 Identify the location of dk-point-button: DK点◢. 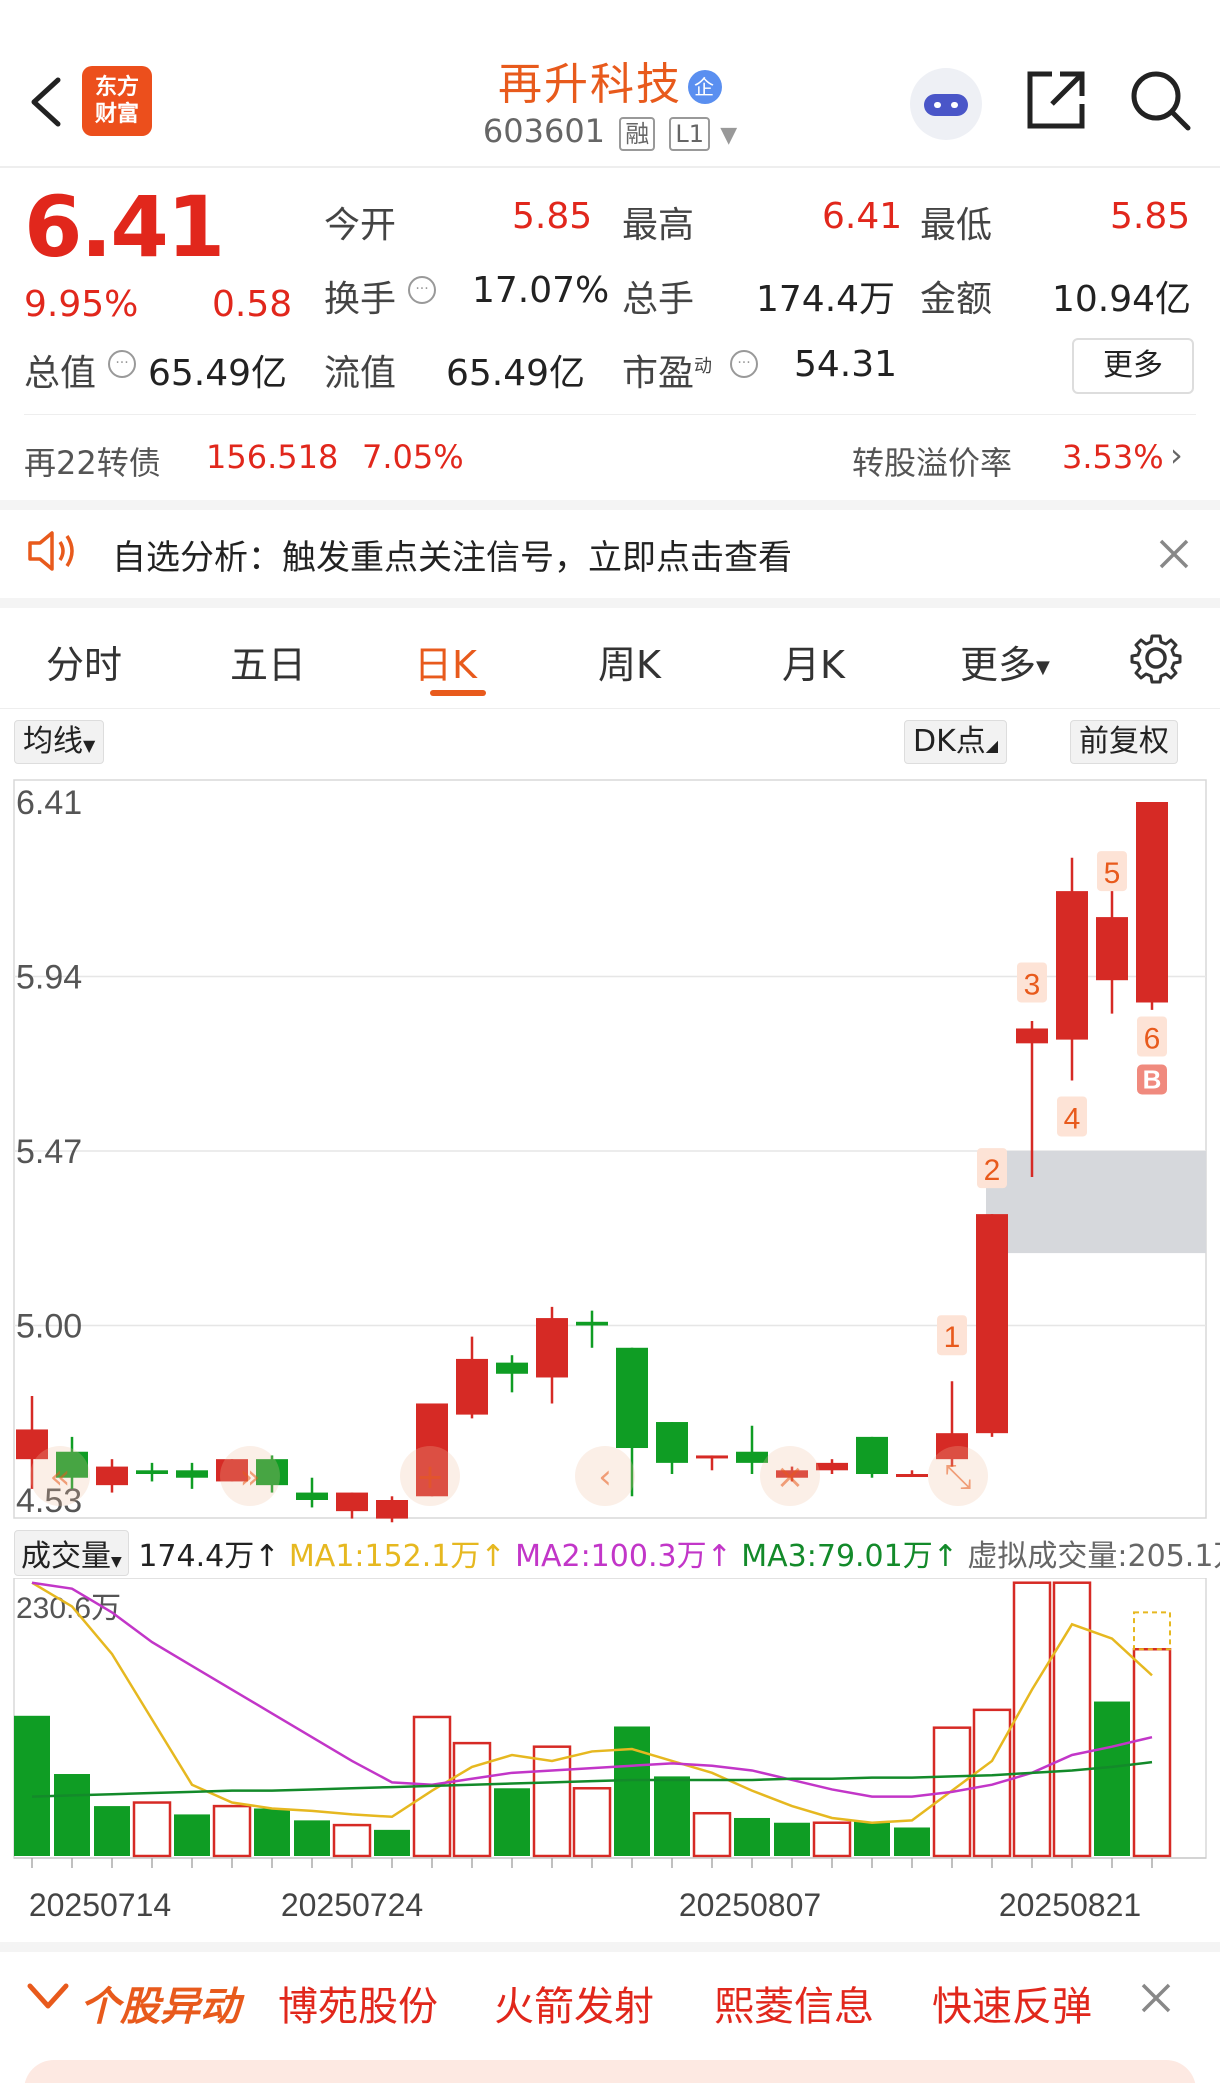
(956, 742).